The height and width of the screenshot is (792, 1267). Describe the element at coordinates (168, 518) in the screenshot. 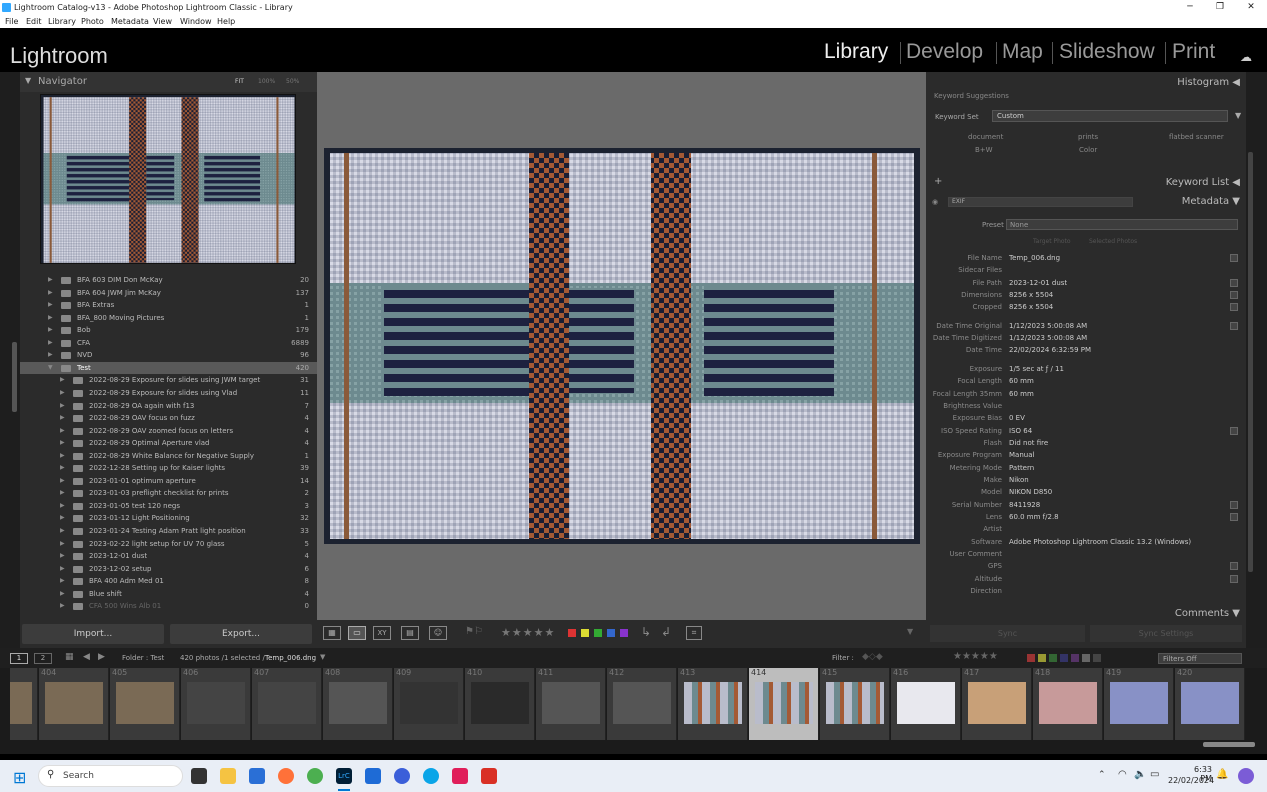

I see `folder-row: ▶ 2023-01-12 Light Positioning 32` at that location.